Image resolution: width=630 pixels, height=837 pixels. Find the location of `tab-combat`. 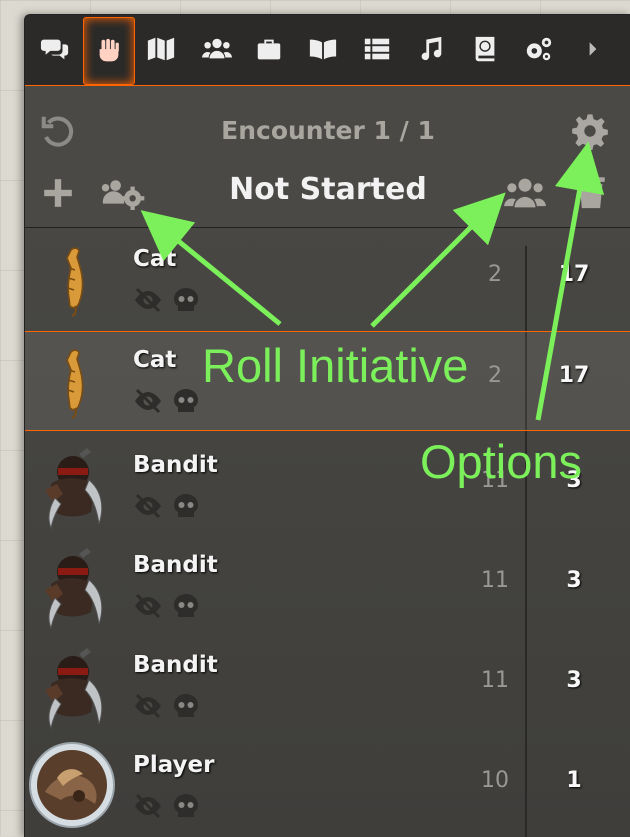

tab-combat is located at coordinates (109, 51).